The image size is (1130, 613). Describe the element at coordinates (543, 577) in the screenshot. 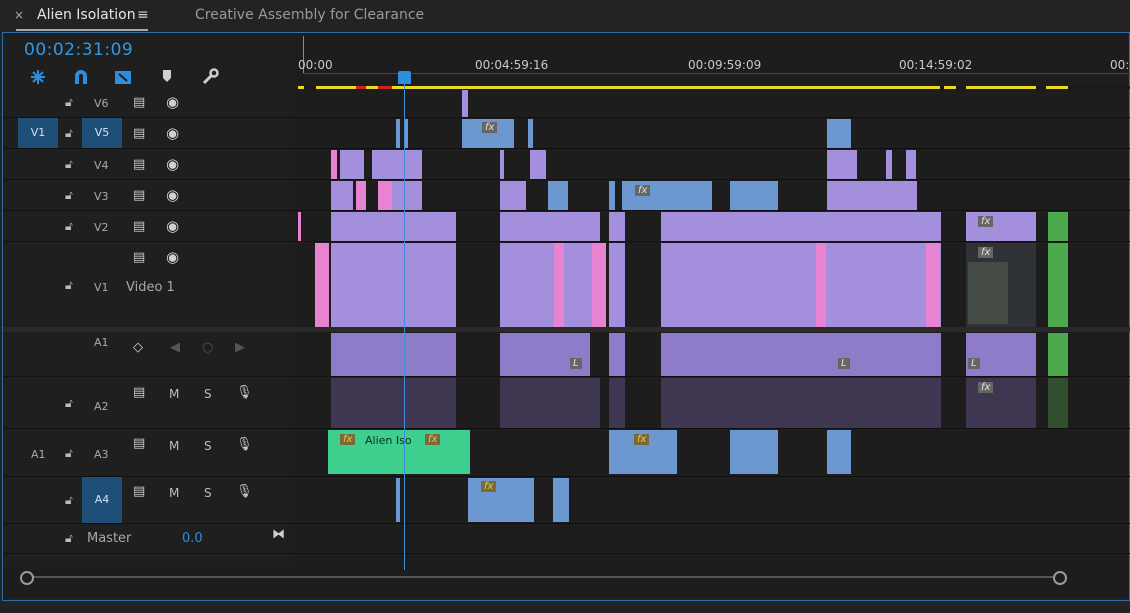

I see `horizontal-scroll-track` at that location.